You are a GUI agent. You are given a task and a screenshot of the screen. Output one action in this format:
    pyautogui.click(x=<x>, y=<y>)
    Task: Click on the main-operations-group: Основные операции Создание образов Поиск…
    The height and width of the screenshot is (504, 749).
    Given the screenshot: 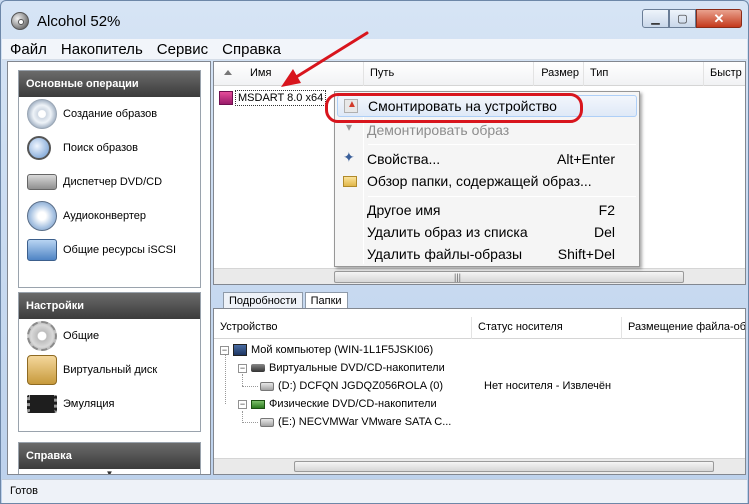 What is the action you would take?
    pyautogui.click(x=109, y=179)
    